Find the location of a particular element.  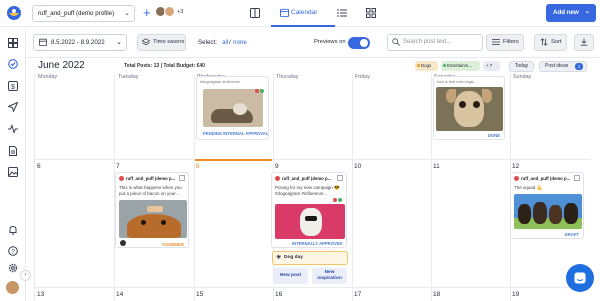

tab-calendar: Calendar is located at coordinates (303, 13).